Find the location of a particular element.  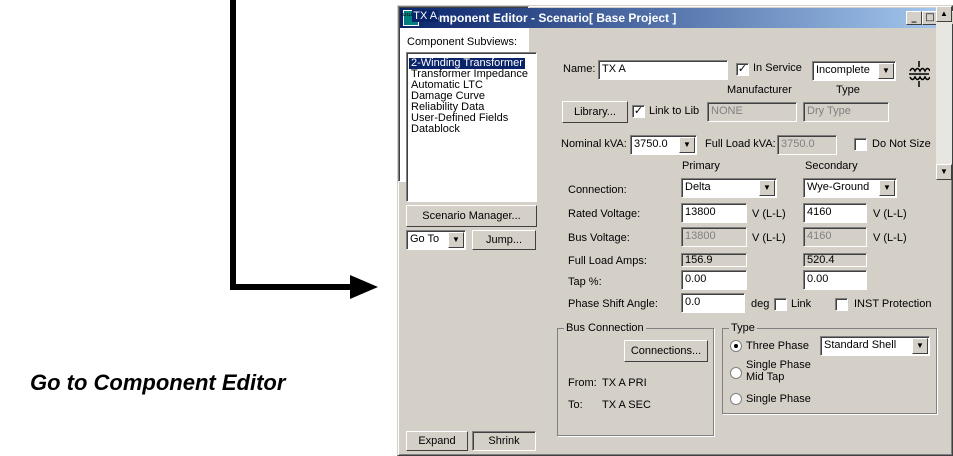

secondary-bus-voltage-field: 4160 is located at coordinates (835, 237).